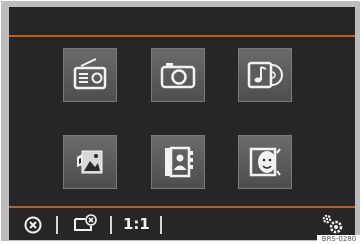  I want to click on picture-viewer-tile, so click(90, 162).